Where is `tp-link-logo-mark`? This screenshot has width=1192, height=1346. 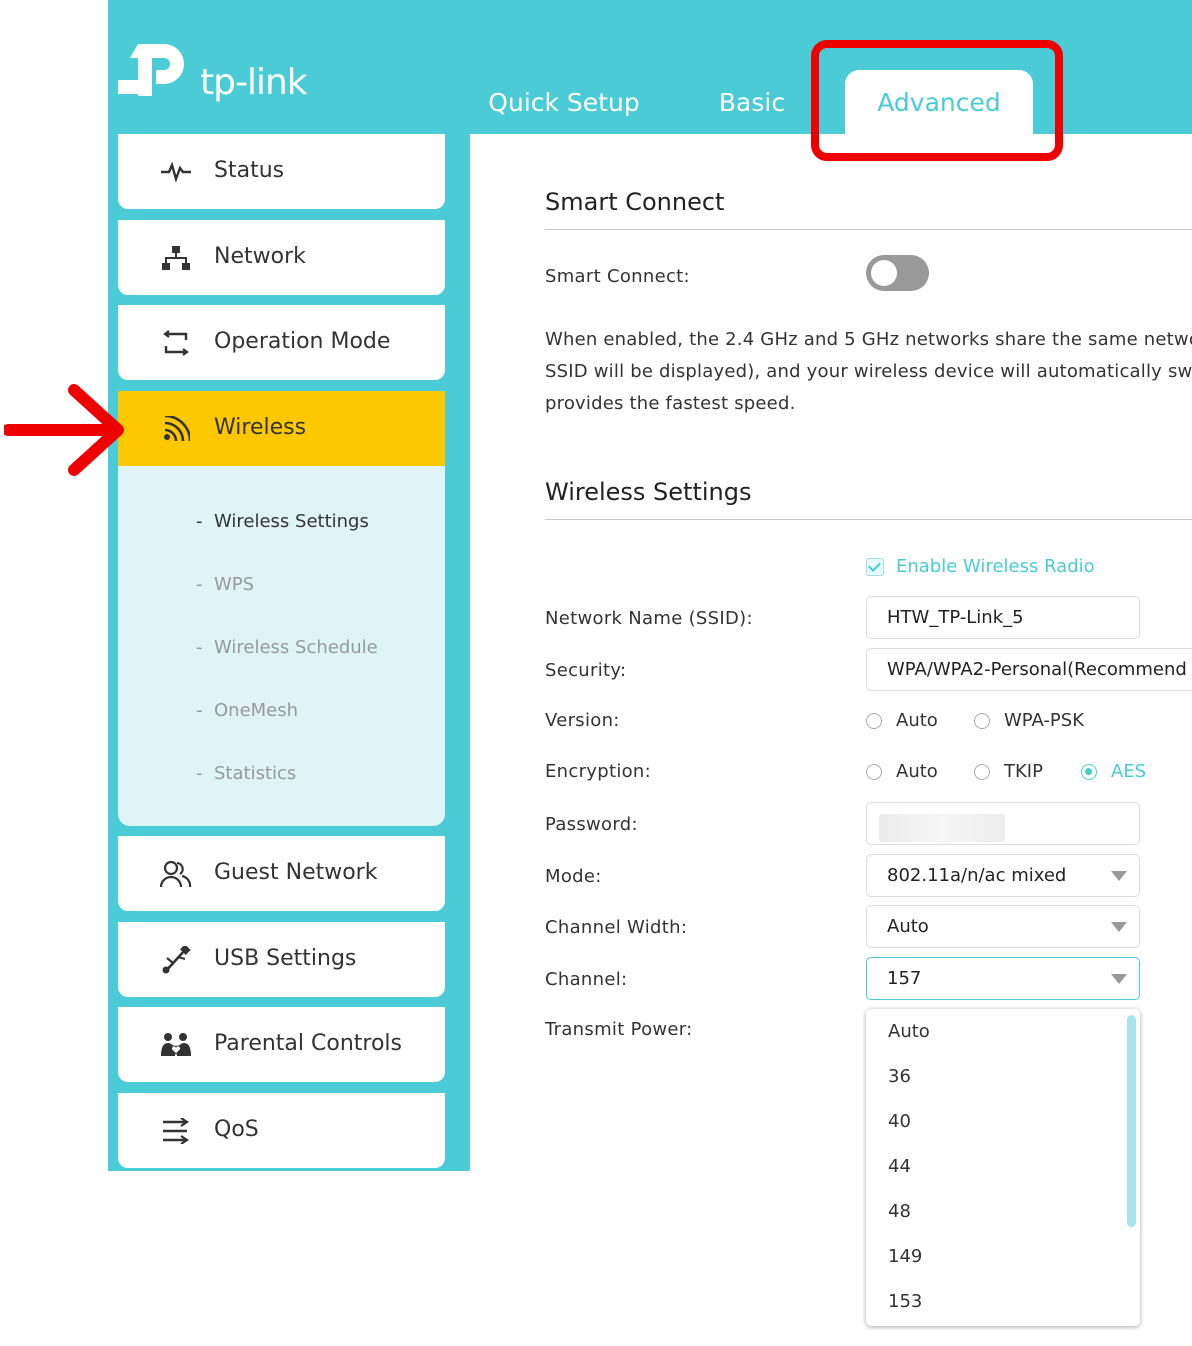
tp-link-logo-mark is located at coordinates (151, 70).